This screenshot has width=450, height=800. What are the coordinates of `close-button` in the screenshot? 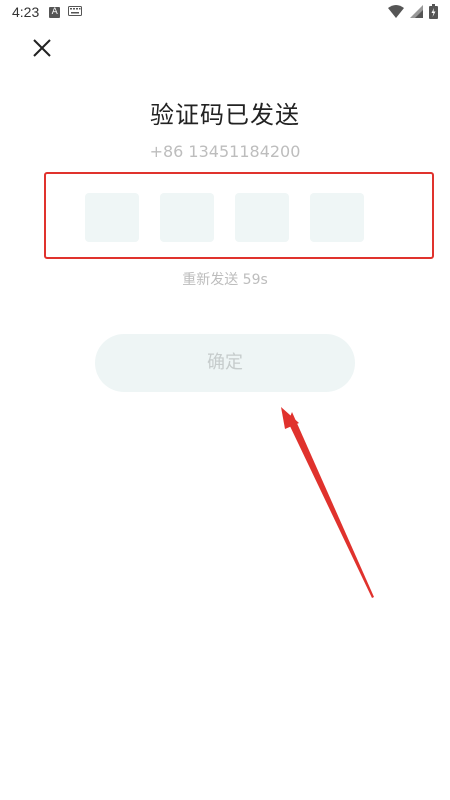 It's located at (42, 48).